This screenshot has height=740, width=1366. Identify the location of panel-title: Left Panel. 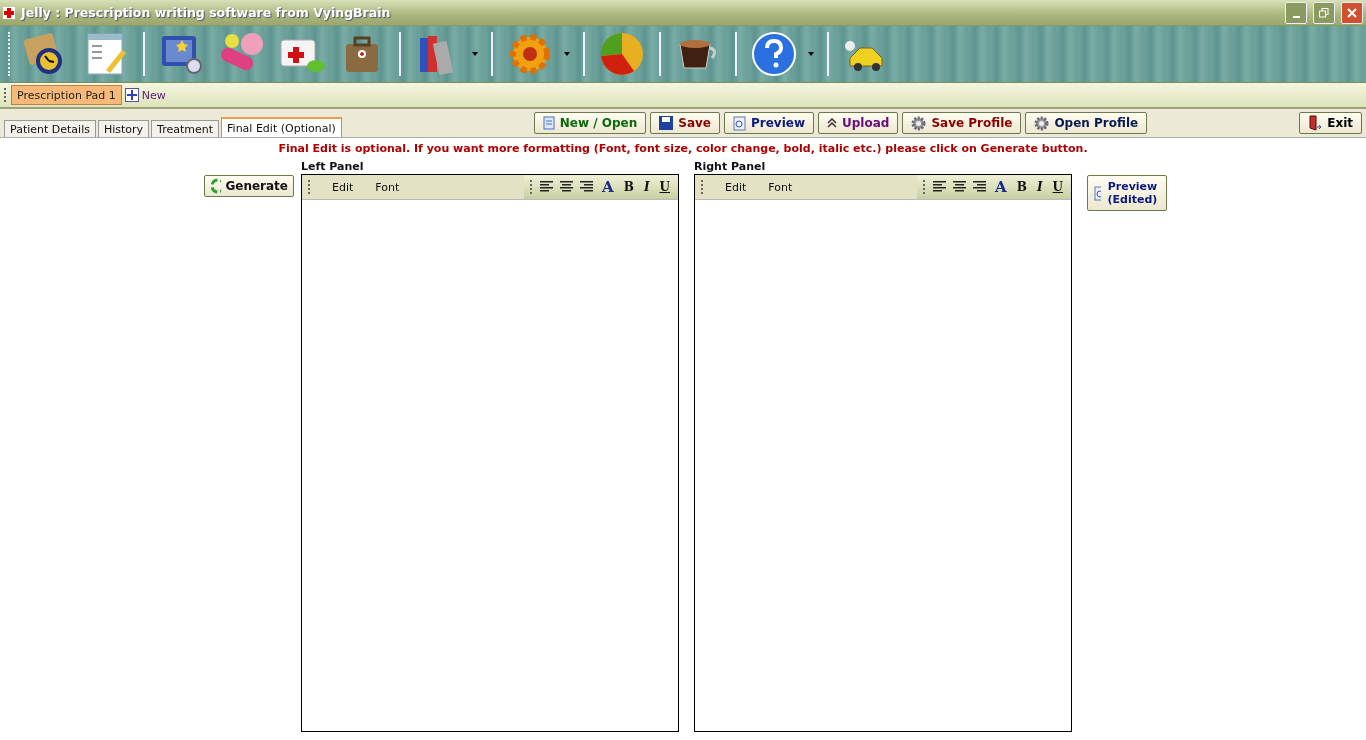
(333, 167).